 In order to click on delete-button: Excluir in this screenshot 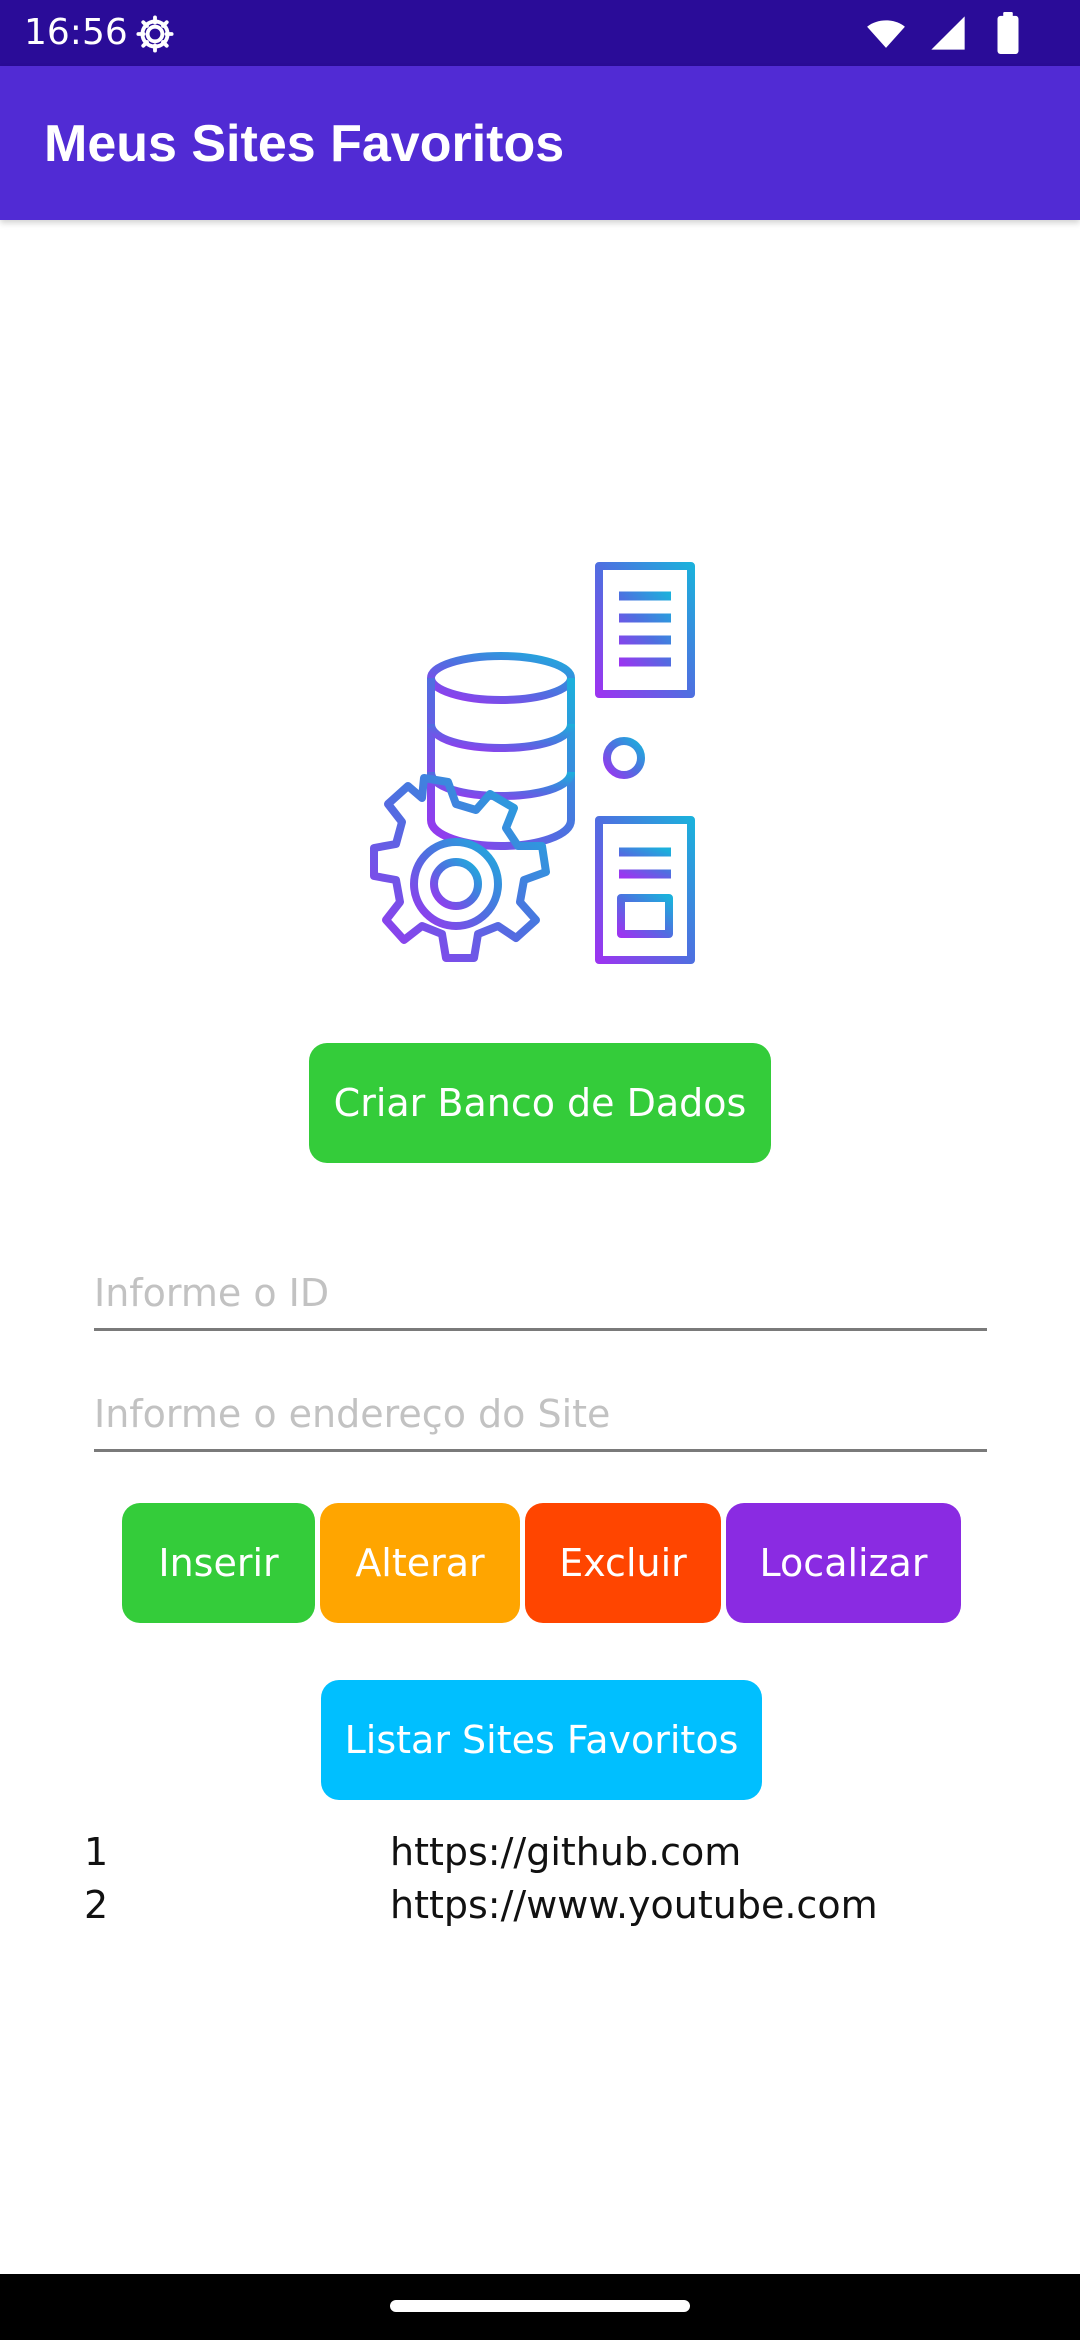, I will do `click(623, 1563)`.